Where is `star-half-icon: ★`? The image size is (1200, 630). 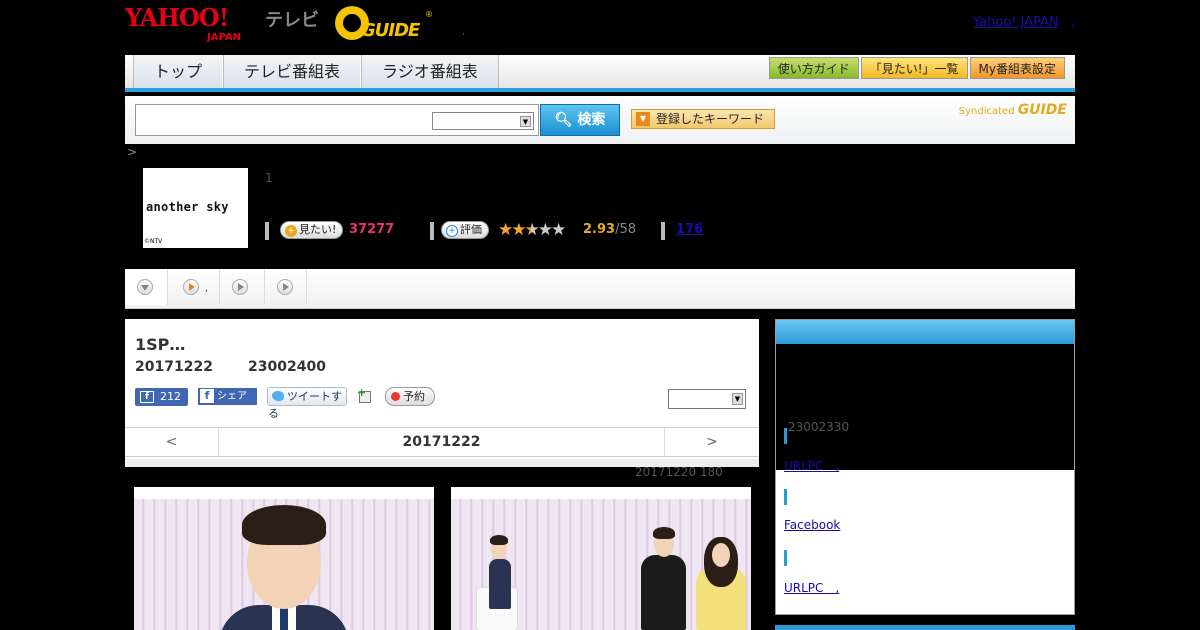 star-half-icon: ★ is located at coordinates (532, 230).